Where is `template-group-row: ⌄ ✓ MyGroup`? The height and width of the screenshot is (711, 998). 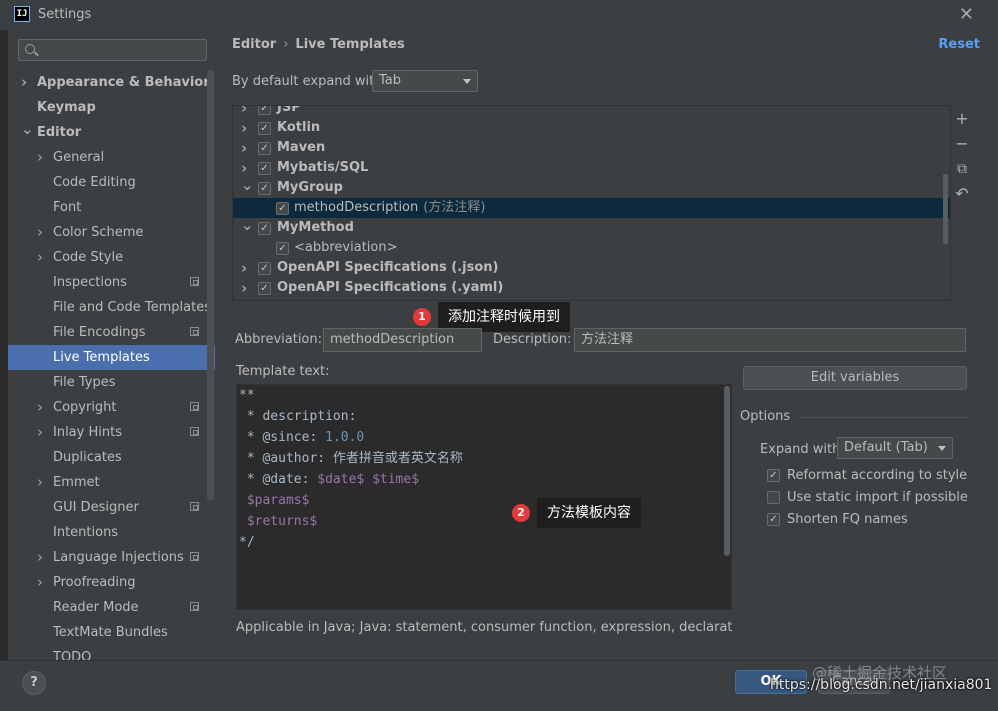
template-group-row: ⌄ ✓ MyGroup is located at coordinates (591, 186).